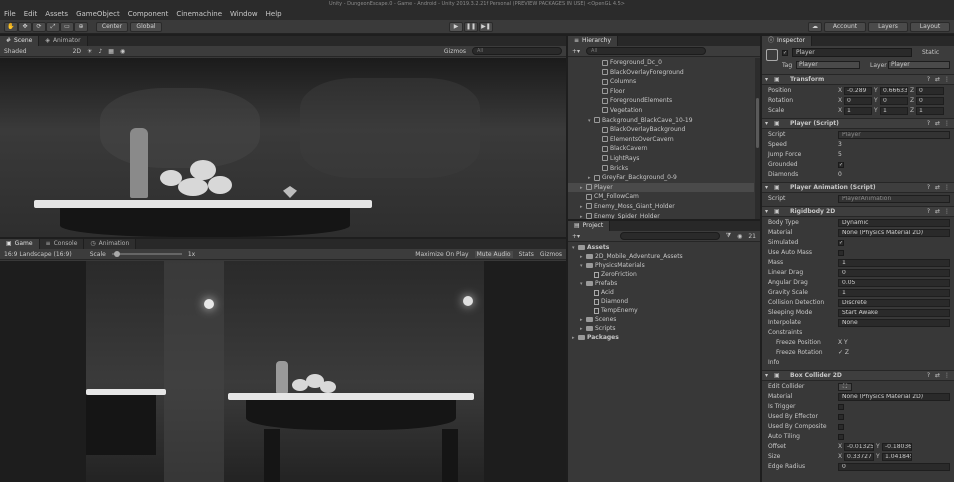 Image resolution: width=954 pixels, height=482 pixels. What do you see at coordinates (739, 236) in the screenshot?
I see `eye-icon: ◉` at bounding box center [739, 236].